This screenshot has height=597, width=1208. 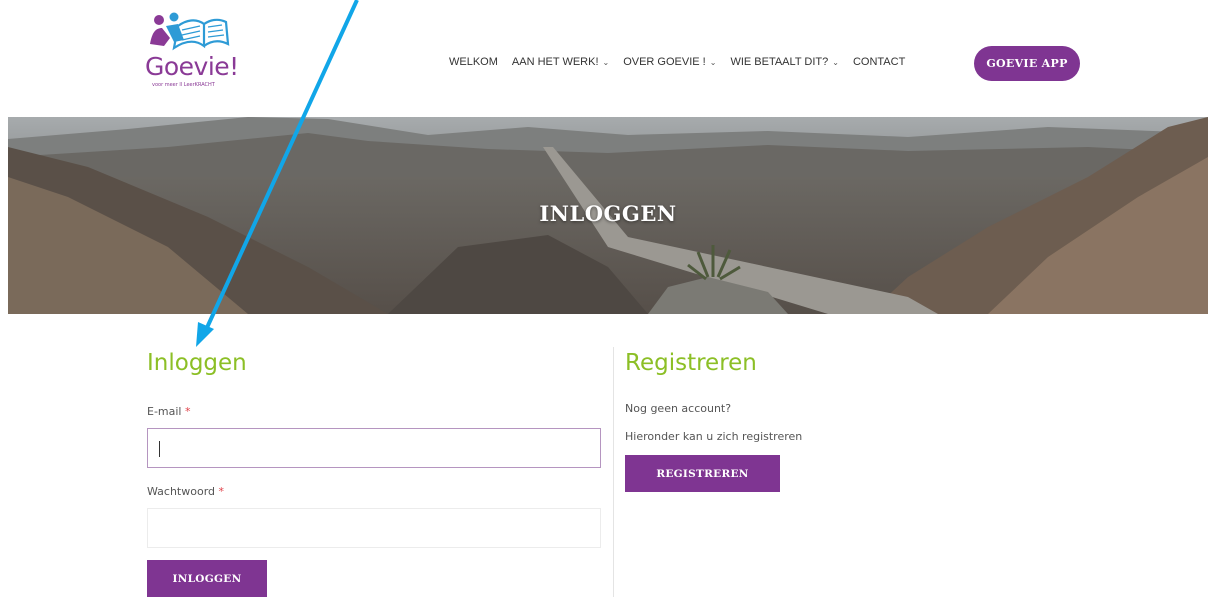 I want to click on logo-book-people-icon, so click(x=190, y=31).